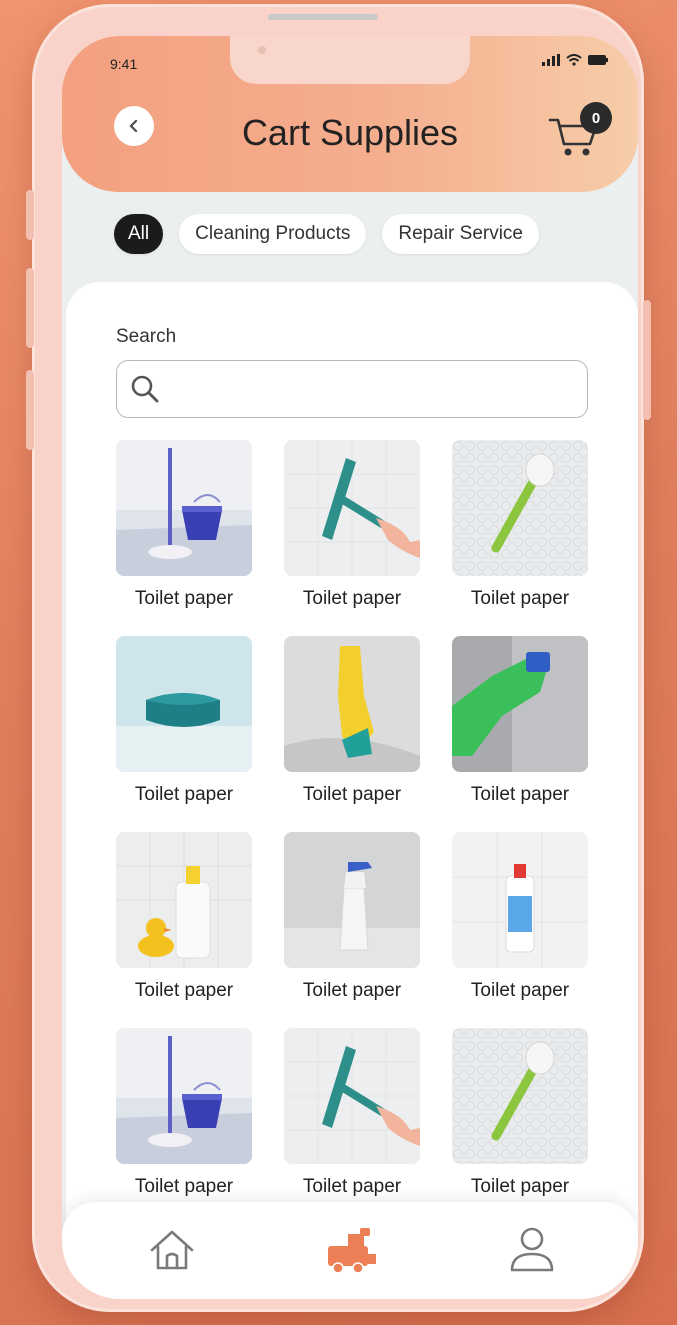 Image resolution: width=677 pixels, height=1325 pixels. Describe the element at coordinates (273, 234) in the screenshot. I see `category-chip-cleaning-products: Cleaning Products` at that location.